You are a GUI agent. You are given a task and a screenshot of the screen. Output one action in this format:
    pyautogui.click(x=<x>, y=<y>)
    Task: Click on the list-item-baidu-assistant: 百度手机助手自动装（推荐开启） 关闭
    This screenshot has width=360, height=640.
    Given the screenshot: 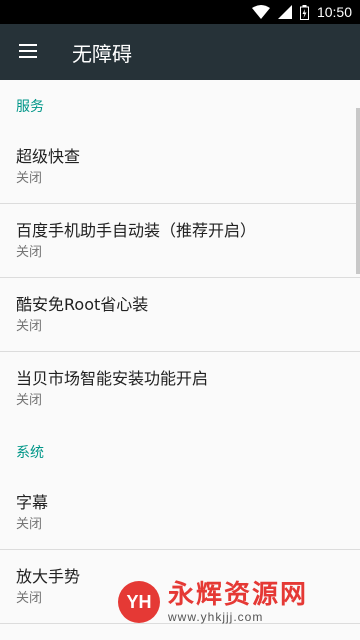 What is the action you would take?
    pyautogui.click(x=180, y=241)
    